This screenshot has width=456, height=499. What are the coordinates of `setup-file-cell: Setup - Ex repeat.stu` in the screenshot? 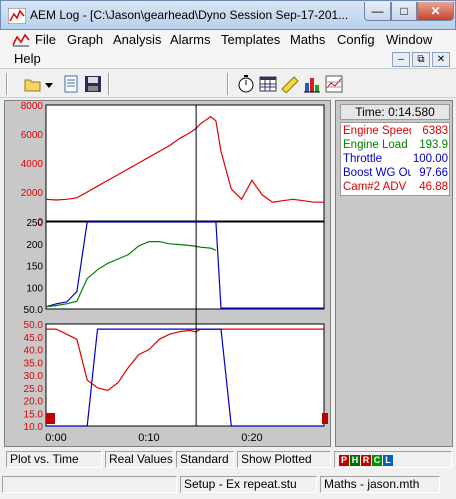 It's located at (248, 484).